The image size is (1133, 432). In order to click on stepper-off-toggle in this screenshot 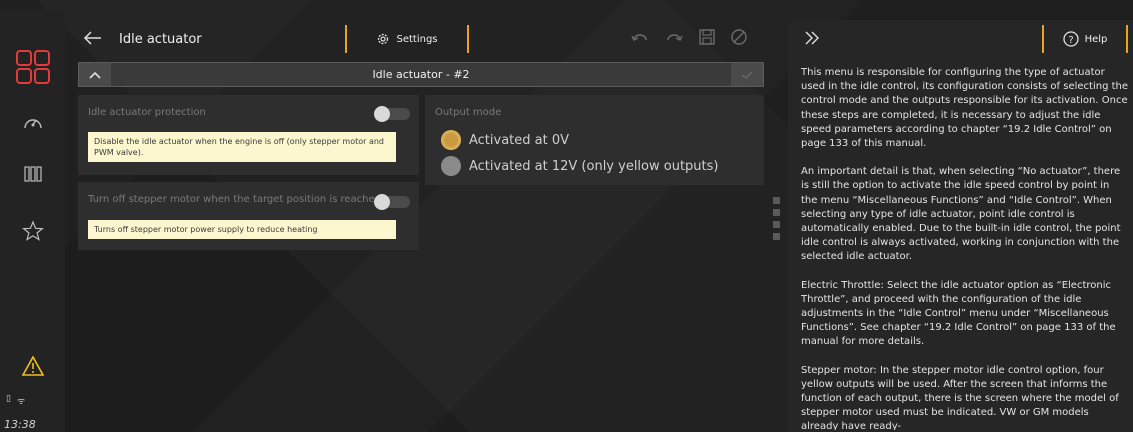, I will do `click(392, 202)`.